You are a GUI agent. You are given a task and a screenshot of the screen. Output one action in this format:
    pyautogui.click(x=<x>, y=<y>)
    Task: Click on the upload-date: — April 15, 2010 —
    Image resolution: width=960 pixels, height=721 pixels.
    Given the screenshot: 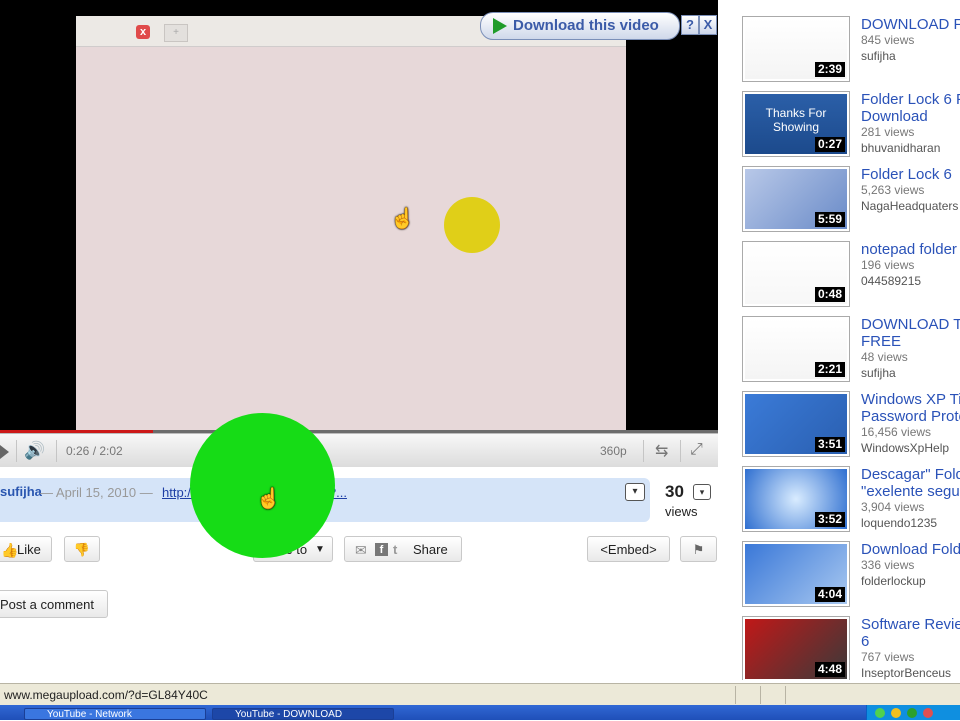 What is the action you would take?
    pyautogui.click(x=96, y=492)
    